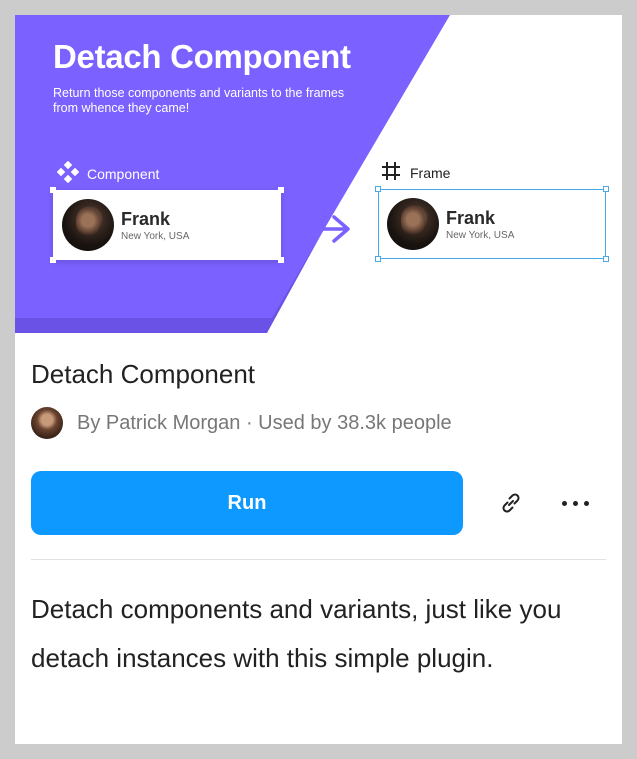  I want to click on frame-label: Frame, so click(415, 172).